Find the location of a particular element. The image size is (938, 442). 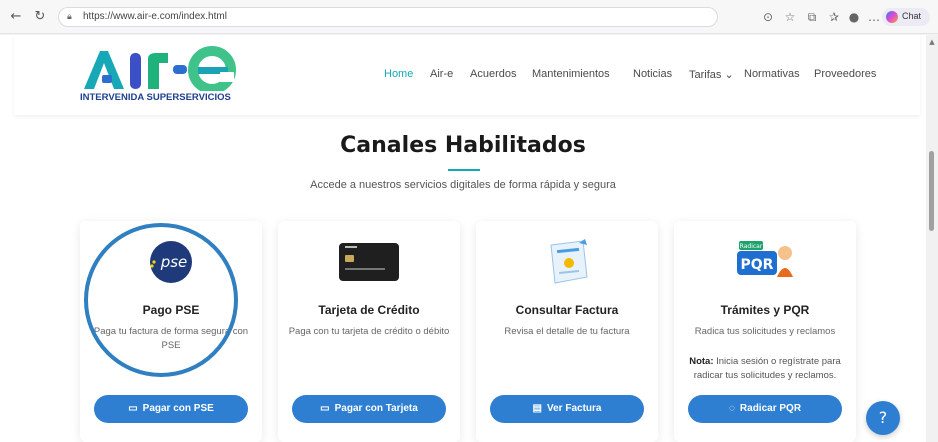

page-scrollbar: ▲ is located at coordinates (932, 238).